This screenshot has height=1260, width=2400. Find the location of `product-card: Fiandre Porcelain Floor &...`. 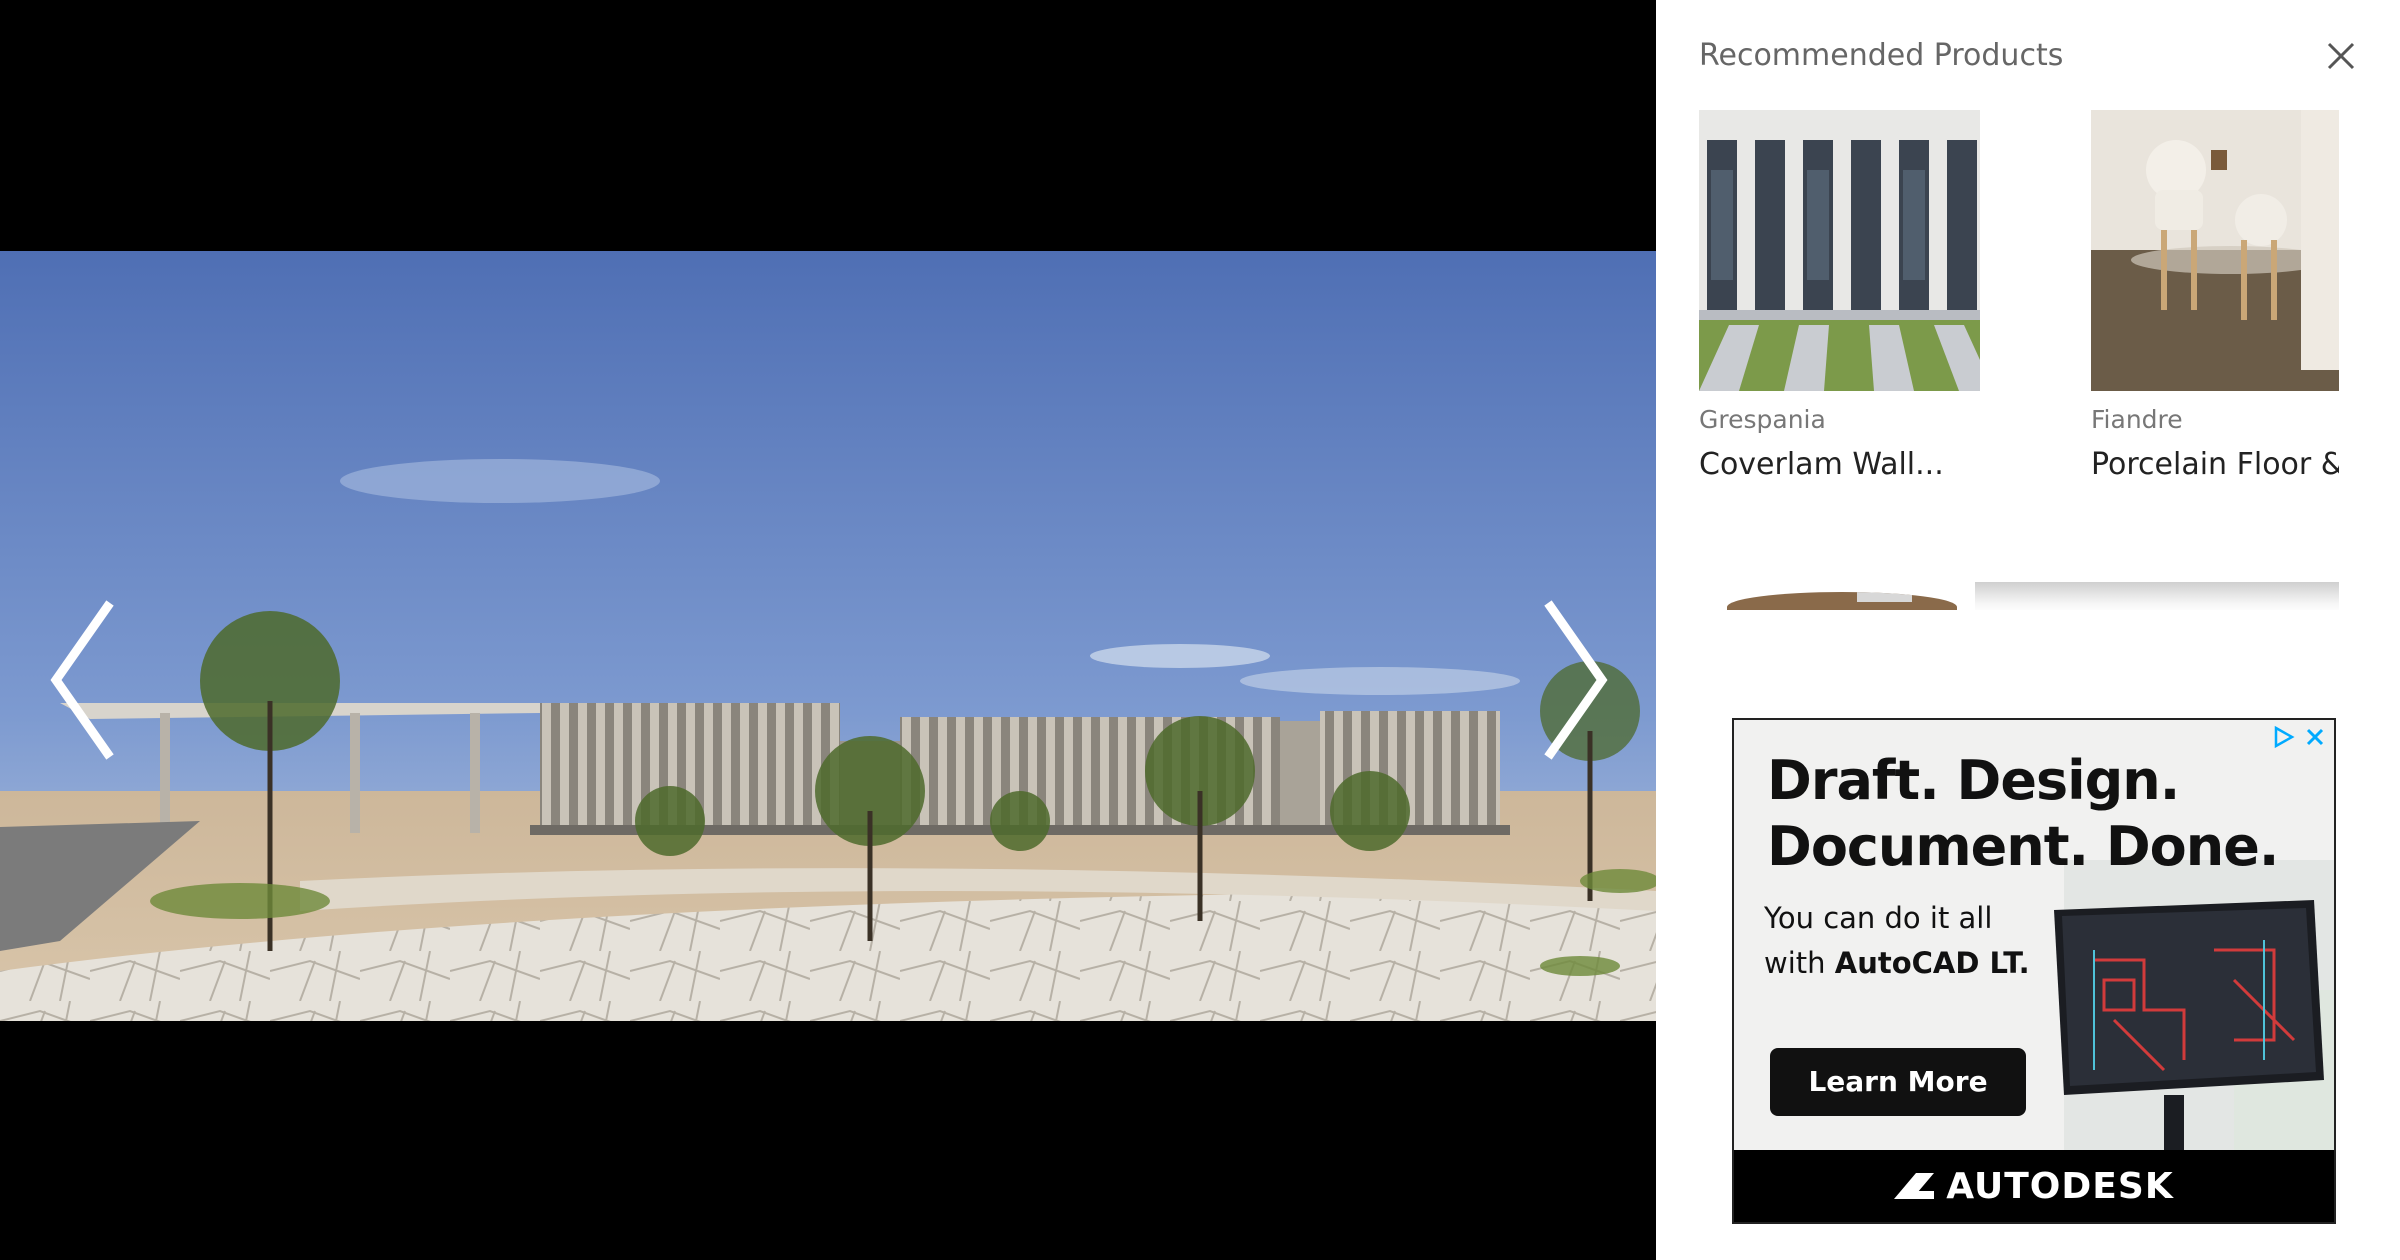

product-card: Fiandre Porcelain Floor &... is located at coordinates (2215, 297).